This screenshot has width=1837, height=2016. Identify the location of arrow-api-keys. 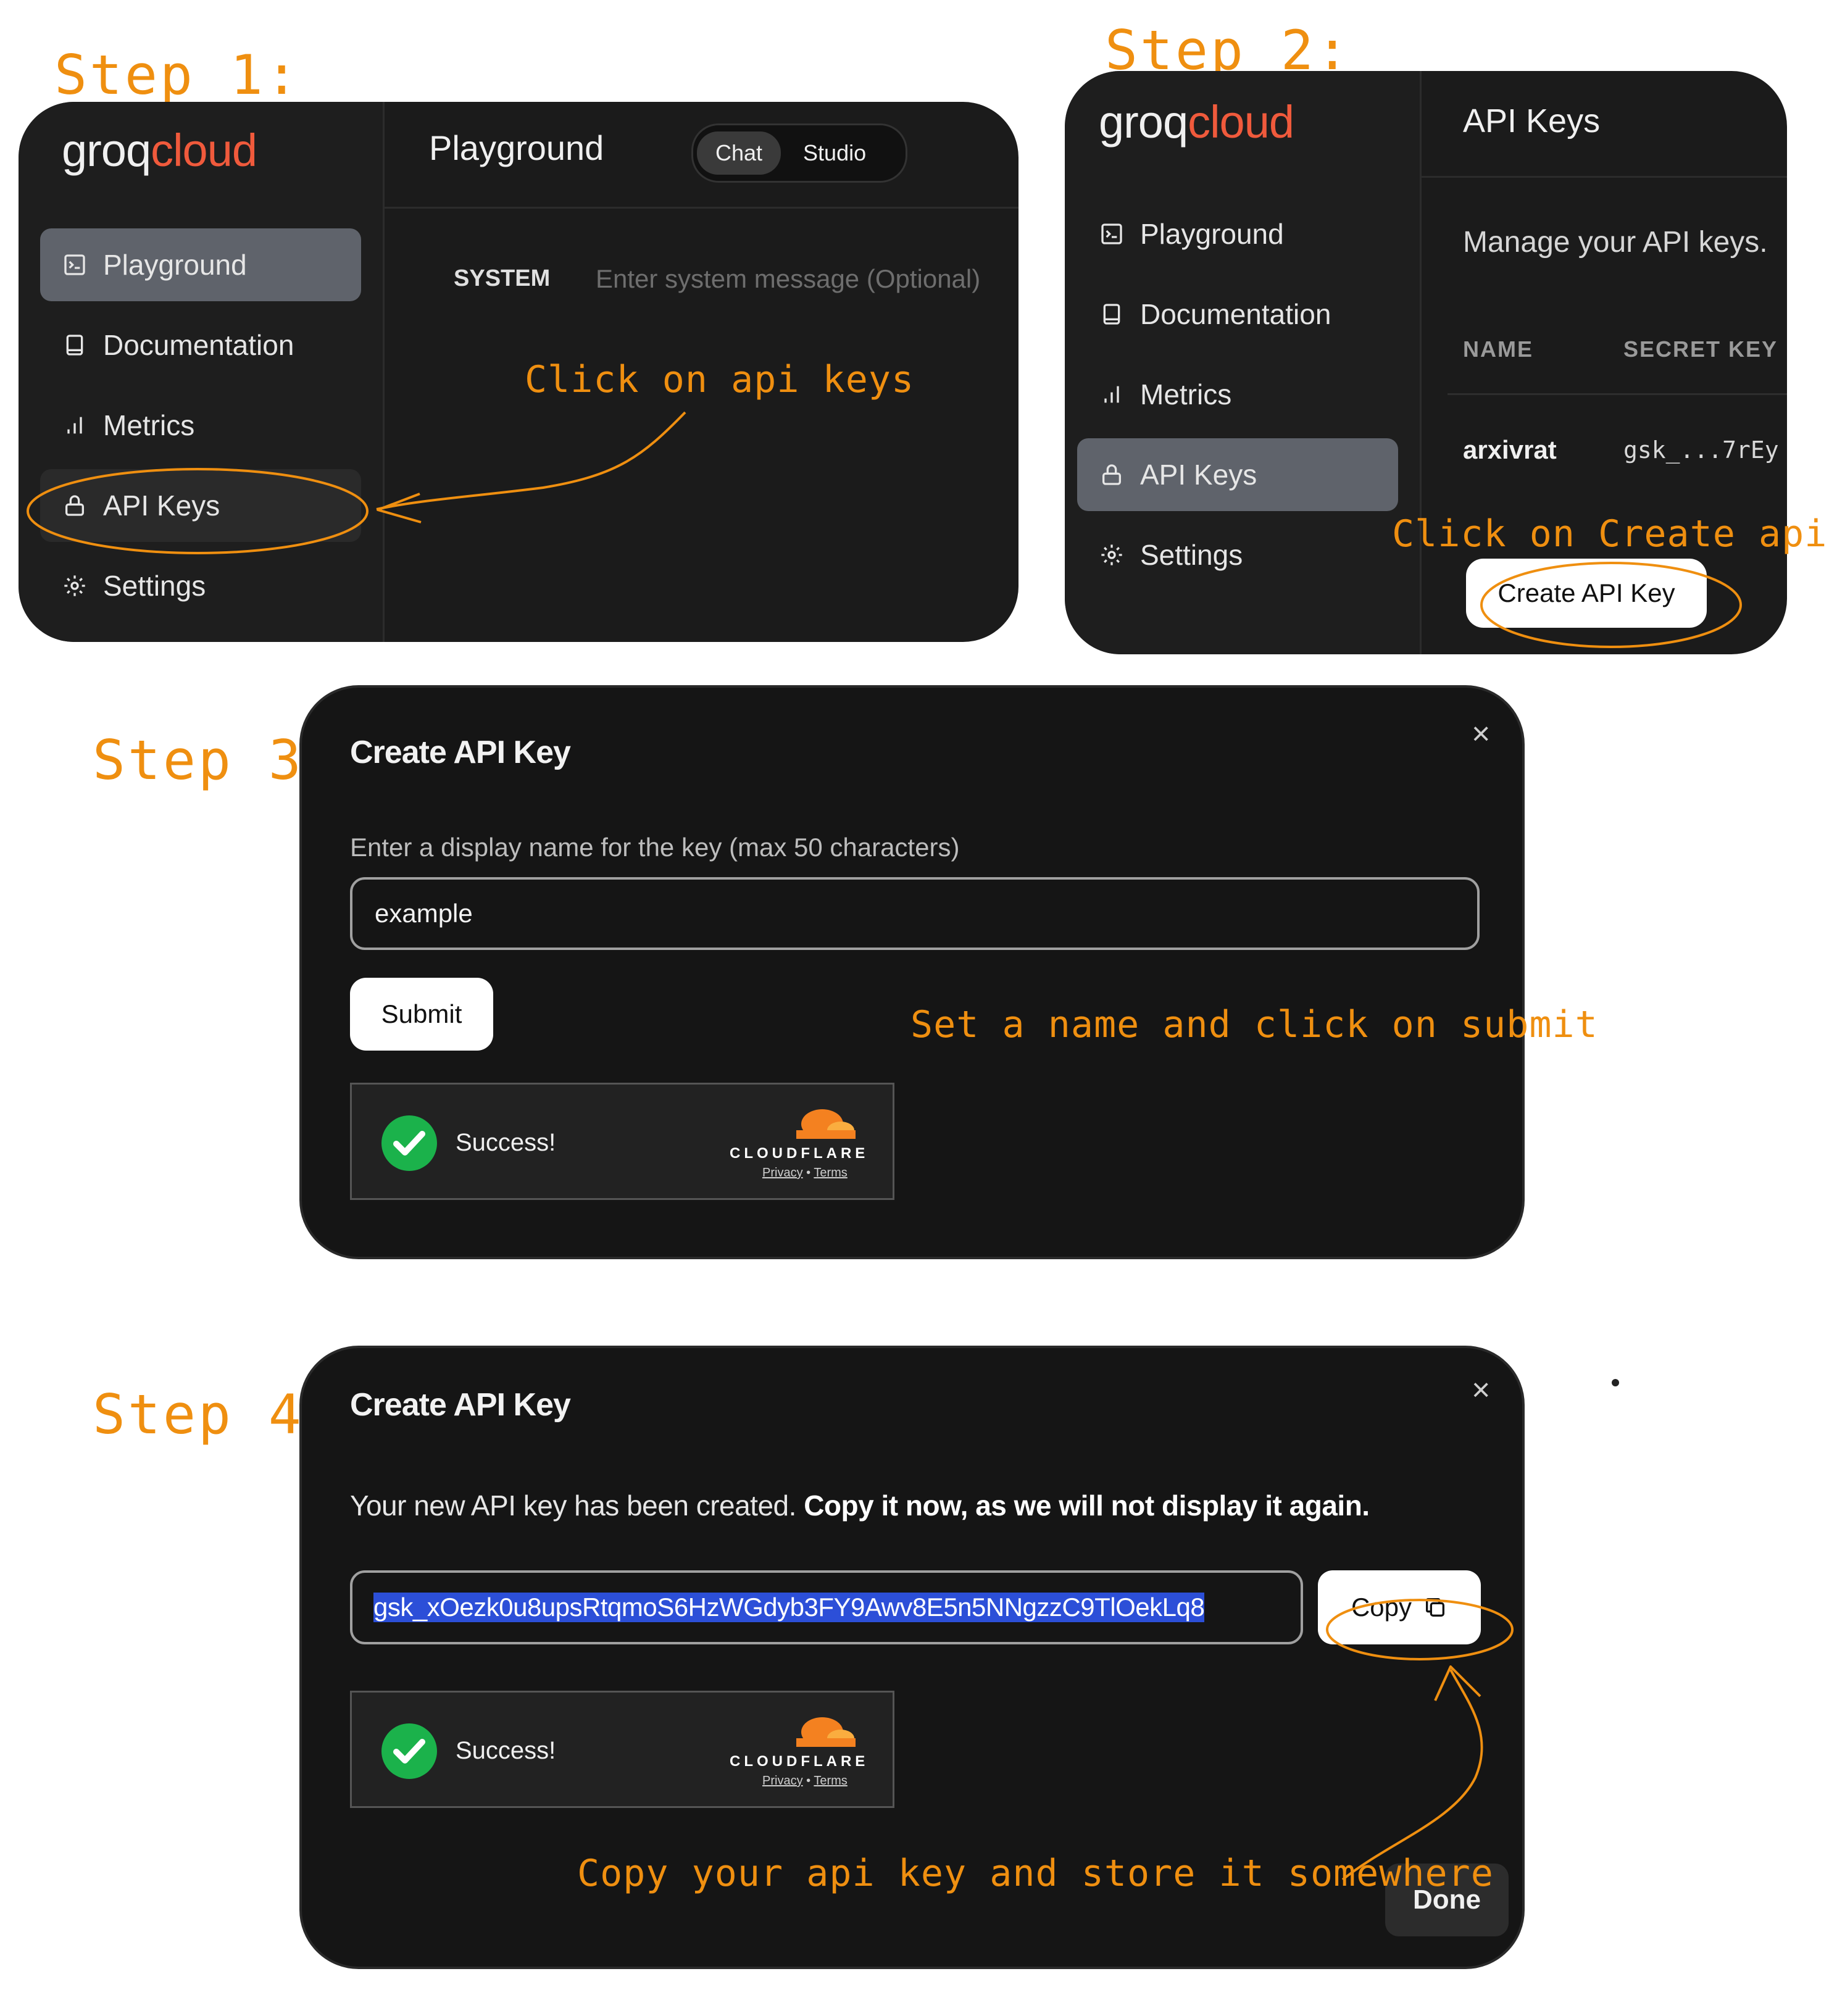
(531, 461).